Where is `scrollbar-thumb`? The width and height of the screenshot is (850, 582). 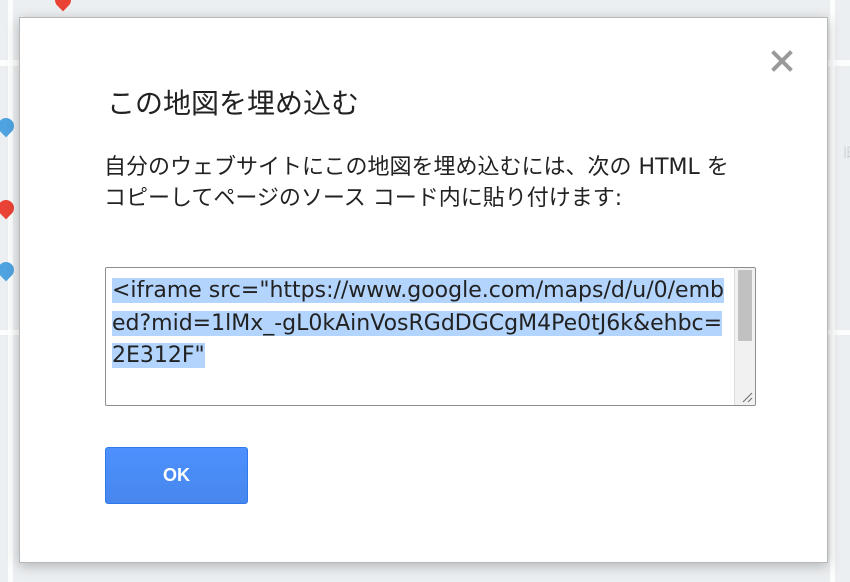
scrollbar-thumb is located at coordinates (745, 305).